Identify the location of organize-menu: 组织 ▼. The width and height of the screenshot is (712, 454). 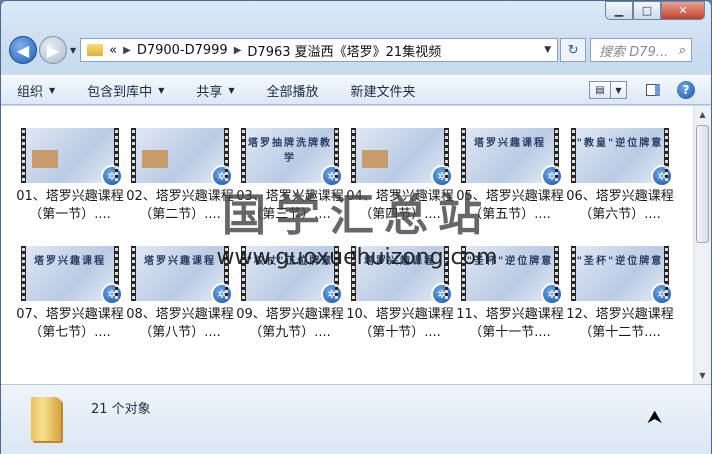
(36, 90).